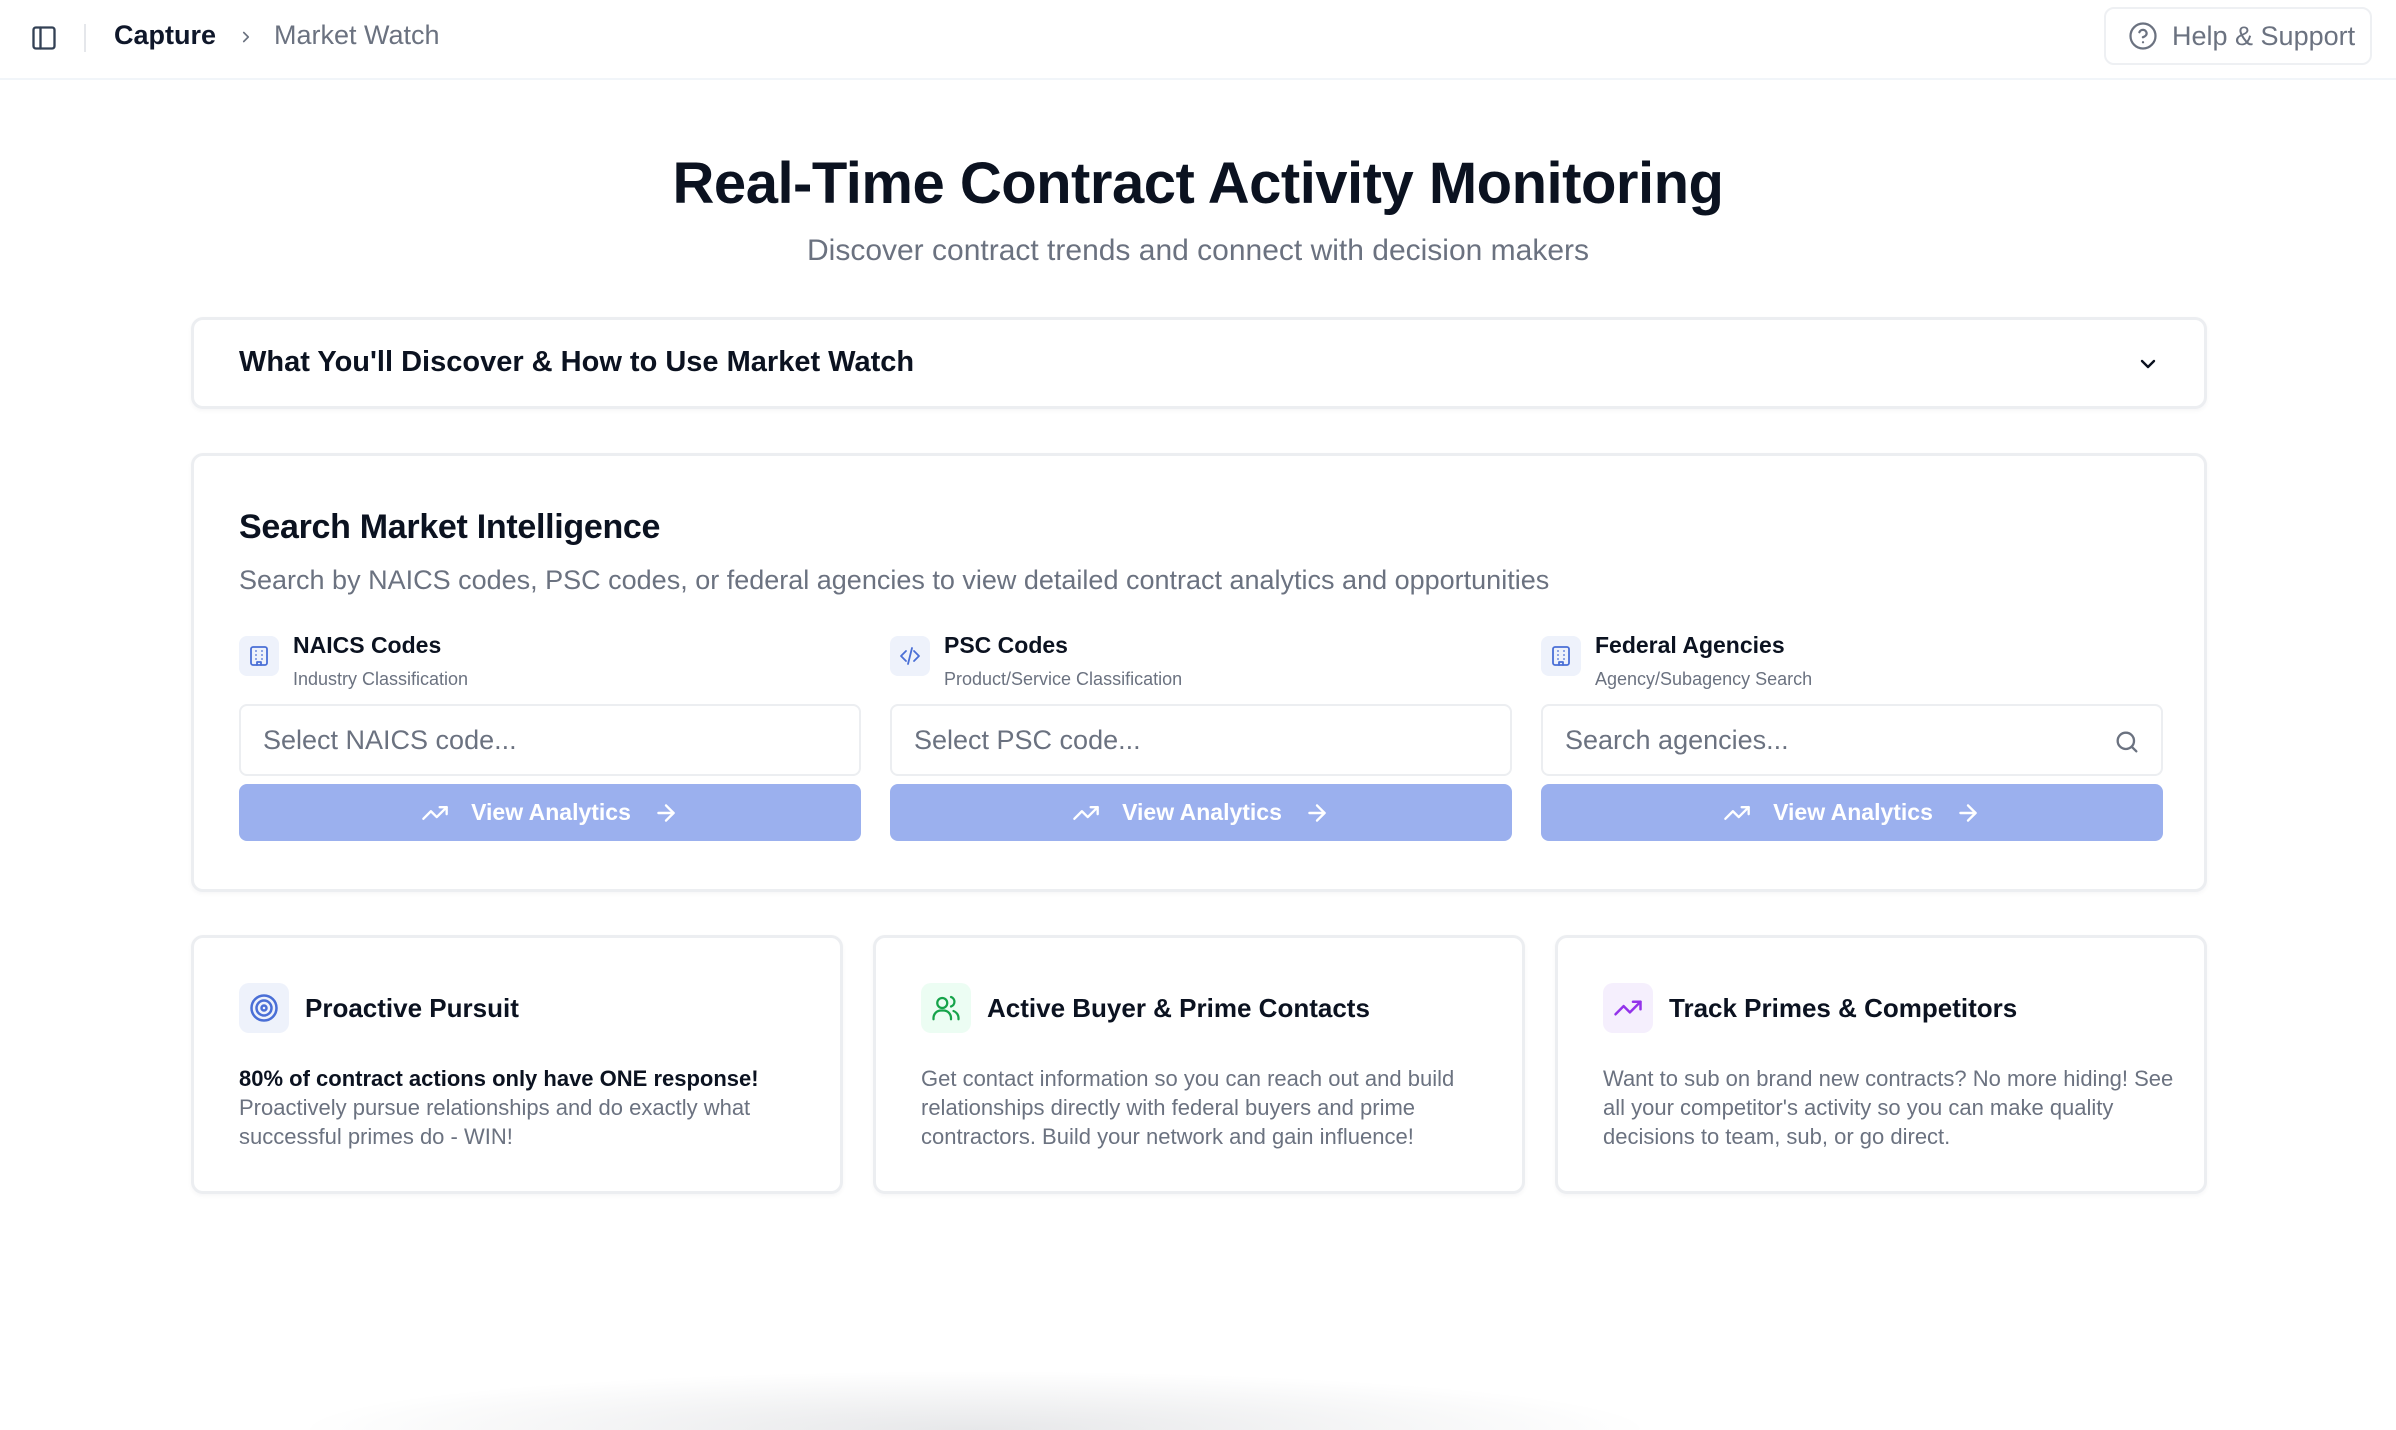 The height and width of the screenshot is (1430, 2396). I want to click on feature-title: Proactive Pursuit, so click(412, 1008).